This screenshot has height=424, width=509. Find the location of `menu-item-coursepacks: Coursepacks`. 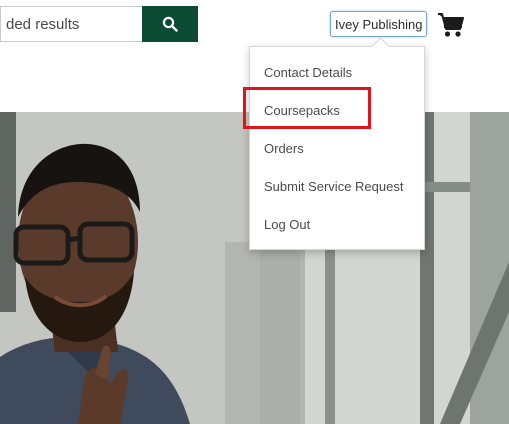

menu-item-coursepacks: Coursepacks is located at coordinates (302, 110).